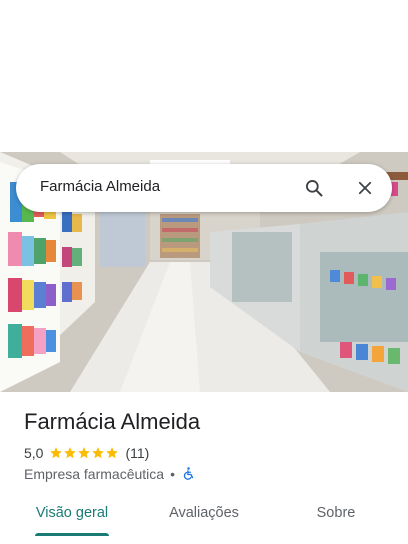 The width and height of the screenshot is (408, 544). Describe the element at coordinates (365, 188) in the screenshot. I see `close-icon` at that location.